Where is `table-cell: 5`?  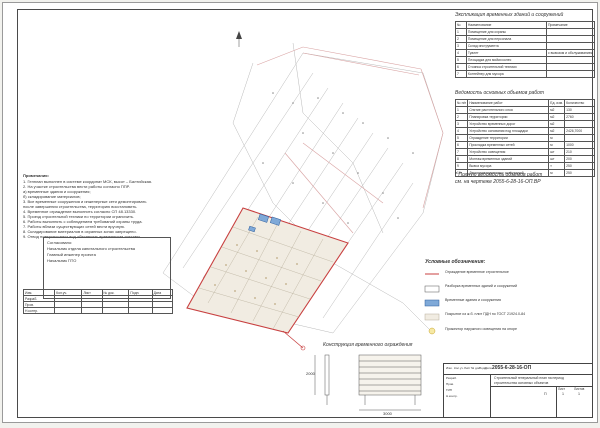 table-cell: 5 is located at coordinates (461, 138).